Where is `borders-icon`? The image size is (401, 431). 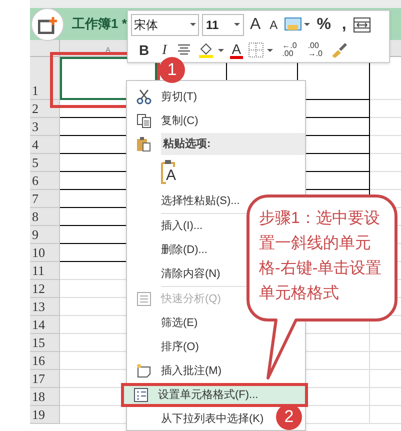
borders-icon is located at coordinates (261, 50).